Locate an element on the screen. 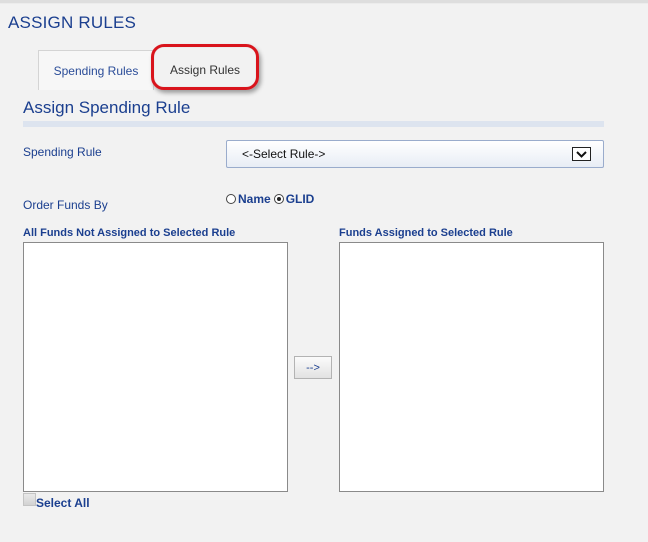 The width and height of the screenshot is (648, 542). page-title: ASSIGN RULES is located at coordinates (72, 22).